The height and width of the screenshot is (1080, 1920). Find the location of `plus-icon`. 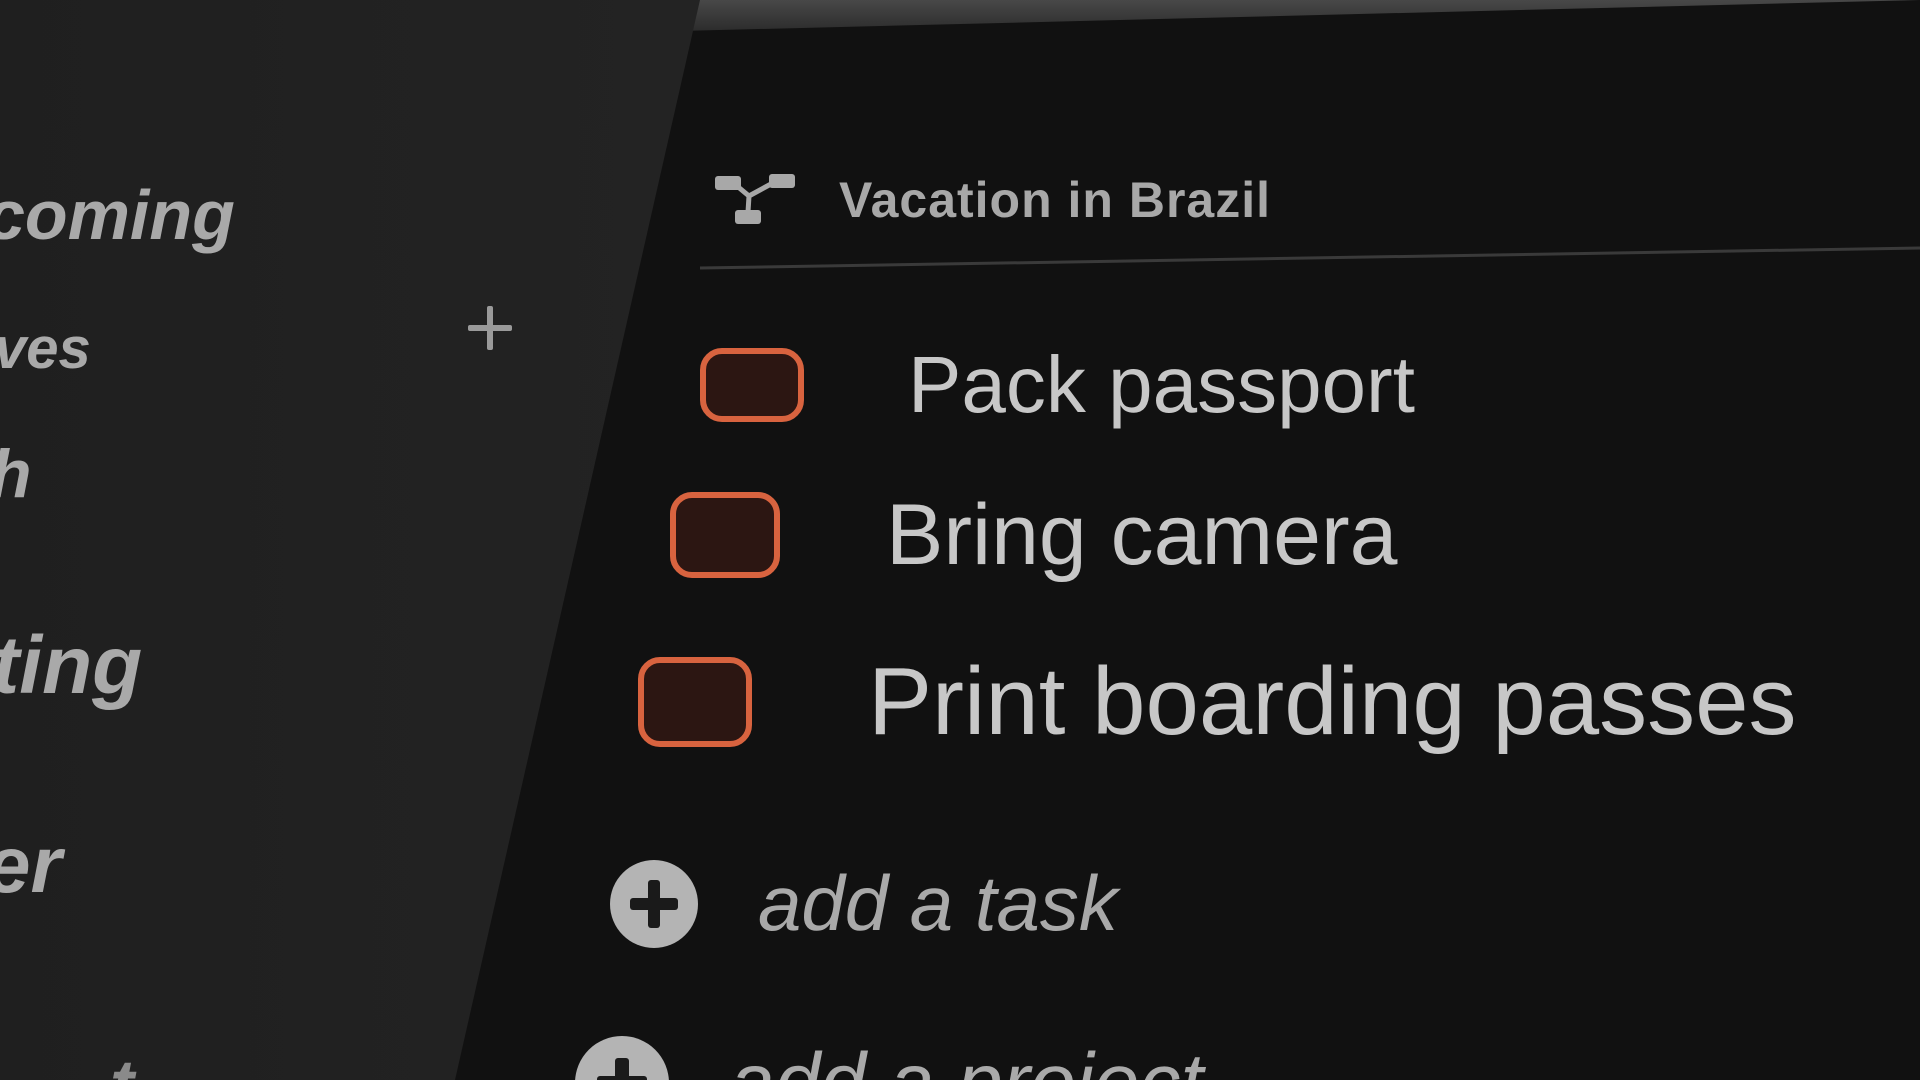

plus-icon is located at coordinates (490, 328).